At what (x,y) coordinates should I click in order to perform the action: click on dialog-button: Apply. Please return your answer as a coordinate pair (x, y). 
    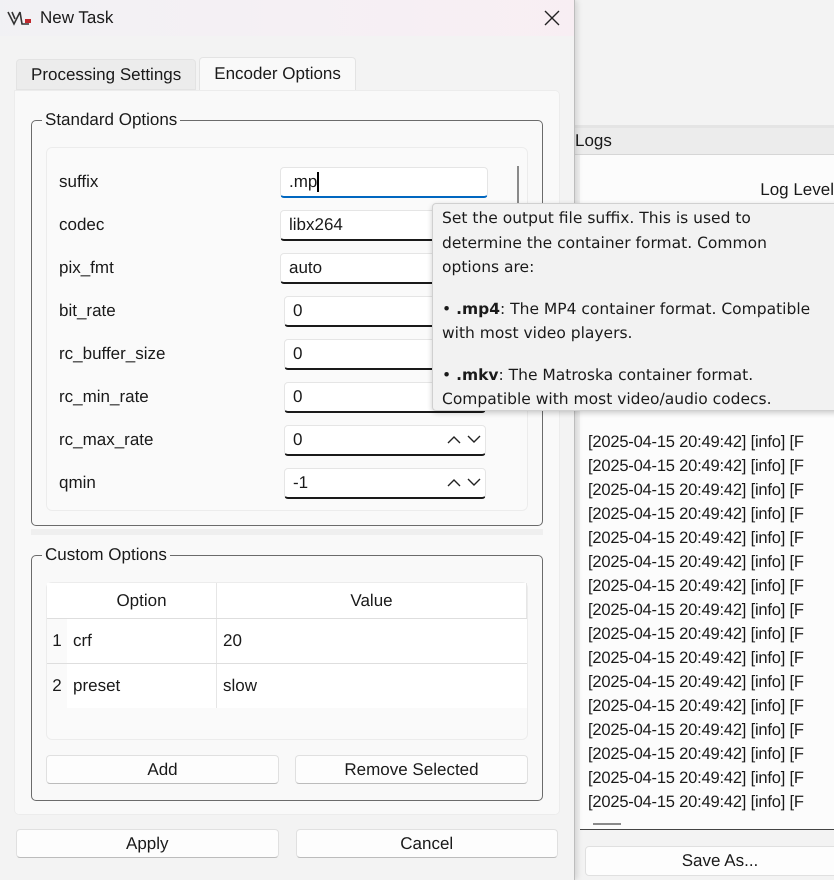
    Looking at the image, I should click on (147, 843).